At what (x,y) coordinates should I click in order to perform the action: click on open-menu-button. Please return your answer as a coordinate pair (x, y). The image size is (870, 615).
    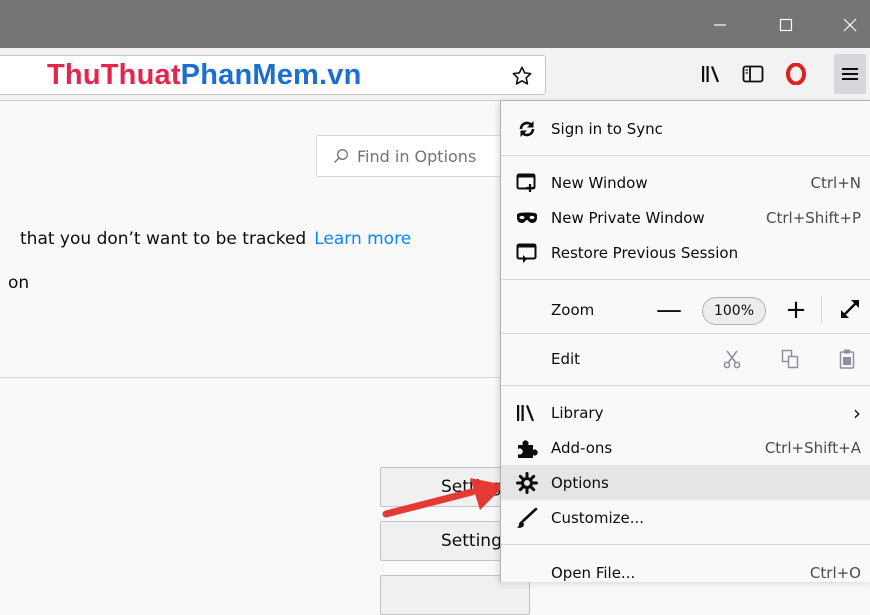
    Looking at the image, I should click on (850, 74).